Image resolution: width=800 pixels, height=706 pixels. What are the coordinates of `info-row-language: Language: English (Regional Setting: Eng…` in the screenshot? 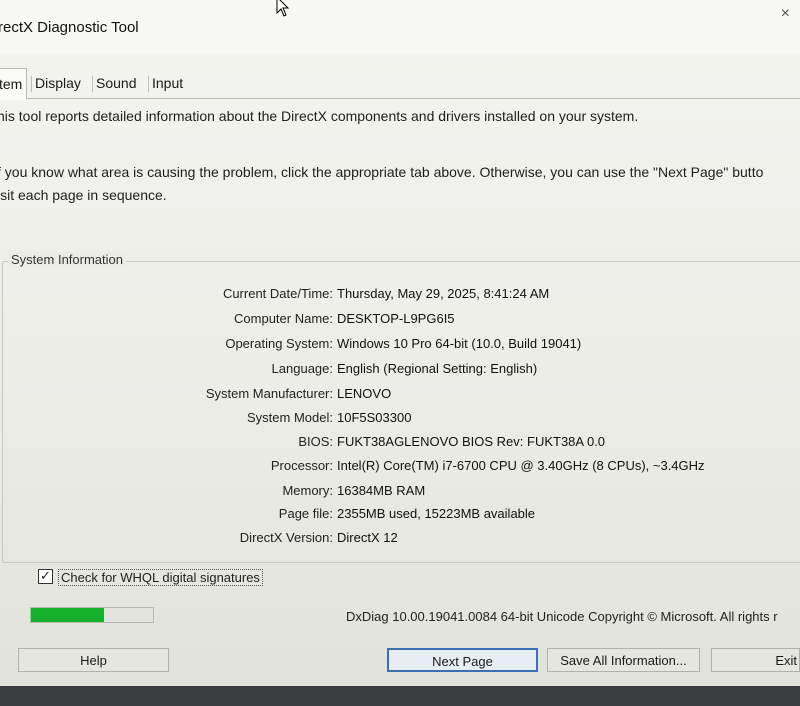 It's located at (400, 371).